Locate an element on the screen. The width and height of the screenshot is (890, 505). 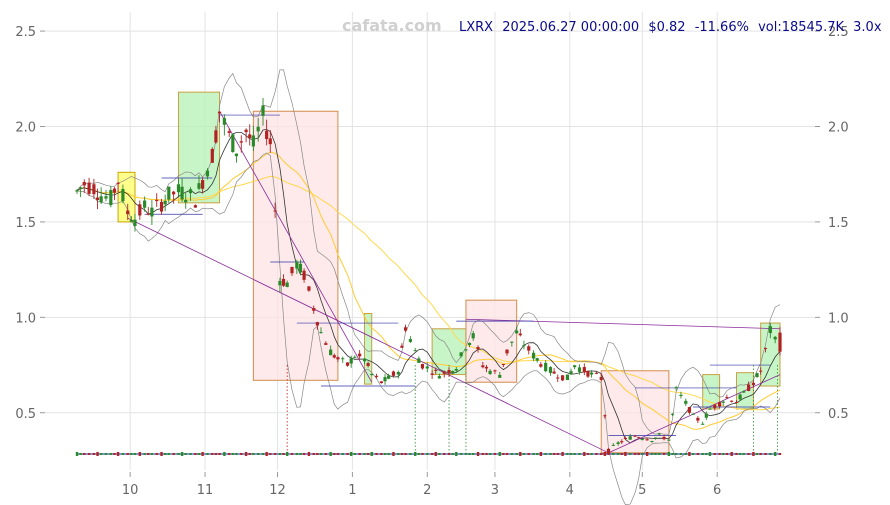
watermark: cafata.com is located at coordinates (392, 25).